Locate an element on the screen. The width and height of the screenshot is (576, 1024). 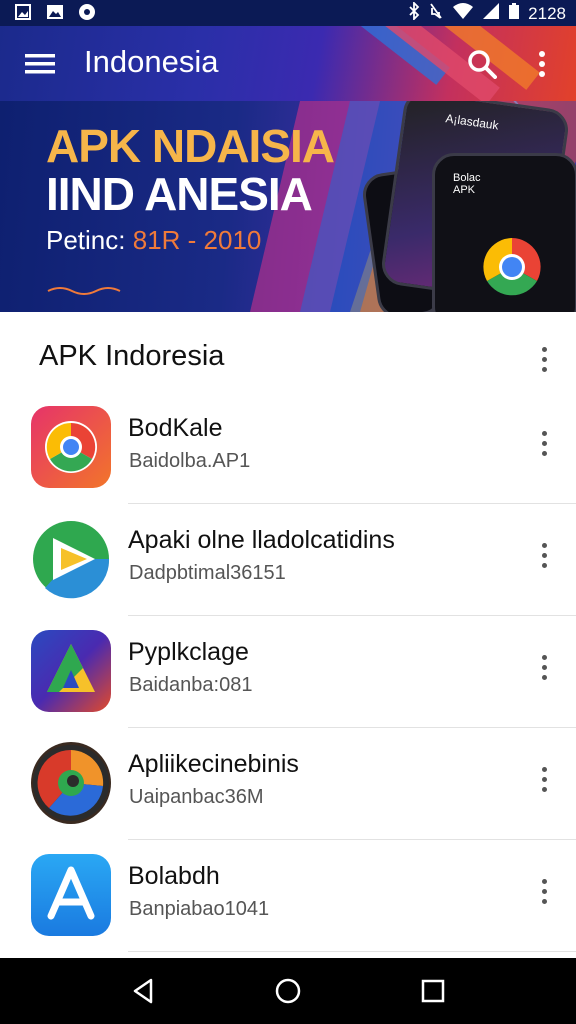
app-subtitle: Baidanba:081 is located at coordinates (191, 685).